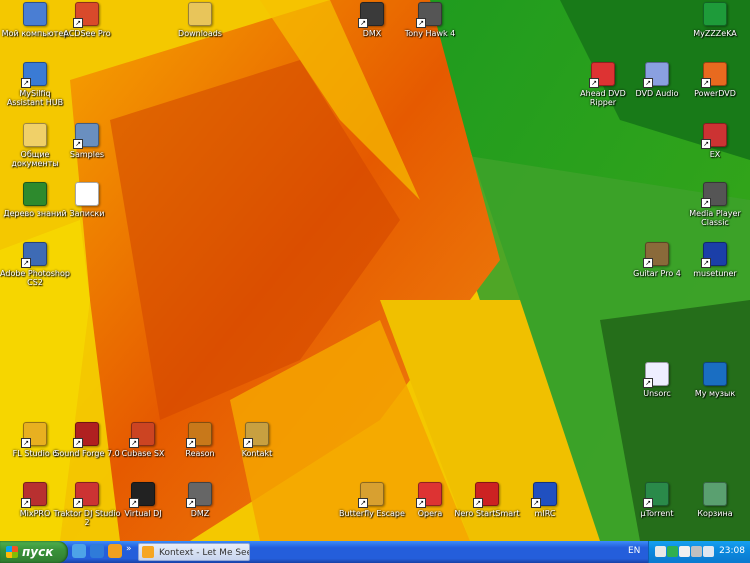 The image size is (750, 563). I want to click on desktop-icon-label: musetuner, so click(715, 273).